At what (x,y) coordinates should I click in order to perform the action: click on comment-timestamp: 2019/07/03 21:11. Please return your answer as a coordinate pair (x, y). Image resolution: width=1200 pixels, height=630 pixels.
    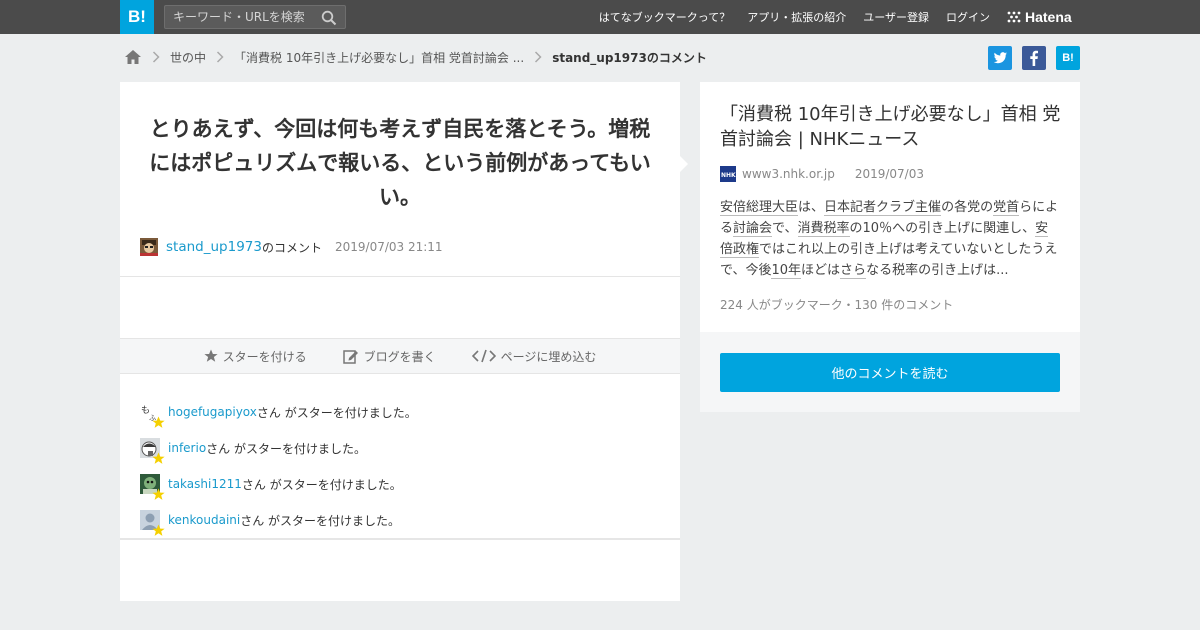
    Looking at the image, I should click on (389, 247).